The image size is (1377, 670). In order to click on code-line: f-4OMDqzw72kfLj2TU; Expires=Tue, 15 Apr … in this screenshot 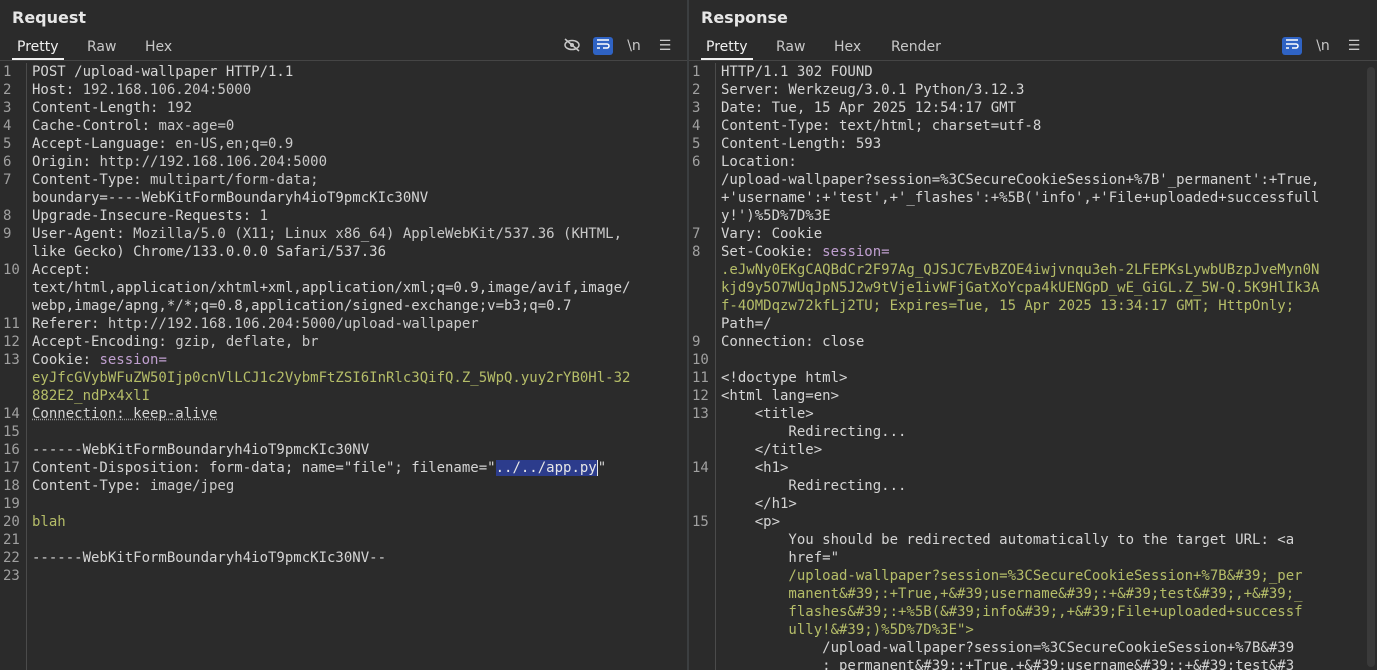, I will do `click(1033, 306)`.